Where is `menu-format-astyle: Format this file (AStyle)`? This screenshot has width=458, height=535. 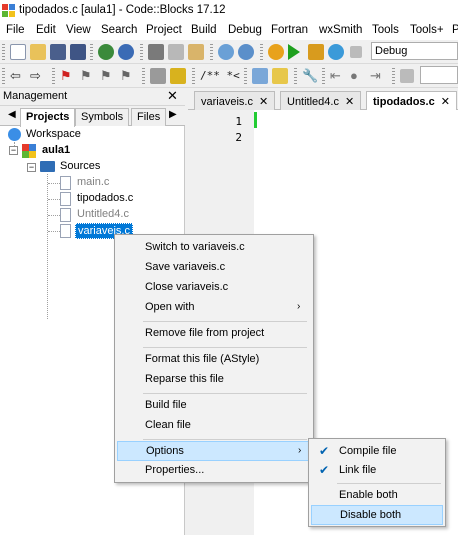
menu-format-astyle: Format this file (AStyle) is located at coordinates (214, 360).